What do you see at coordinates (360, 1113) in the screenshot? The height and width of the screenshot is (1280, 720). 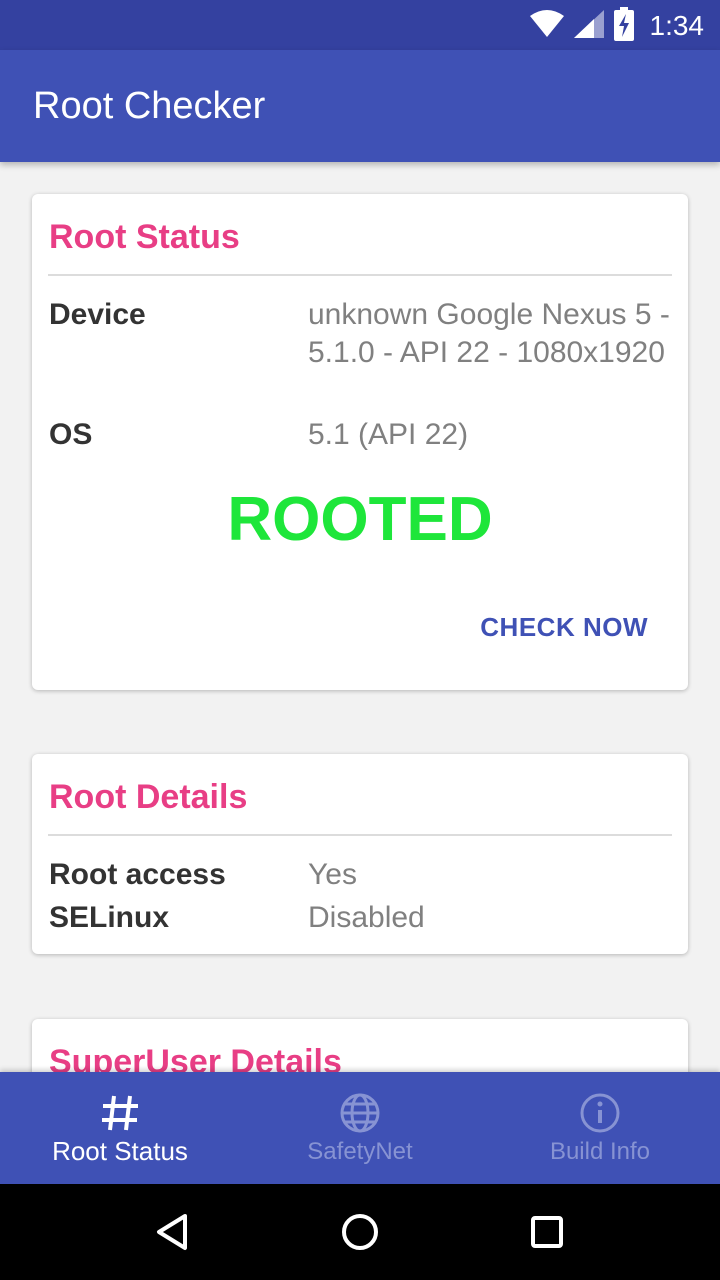 I see `globe-icon` at bounding box center [360, 1113].